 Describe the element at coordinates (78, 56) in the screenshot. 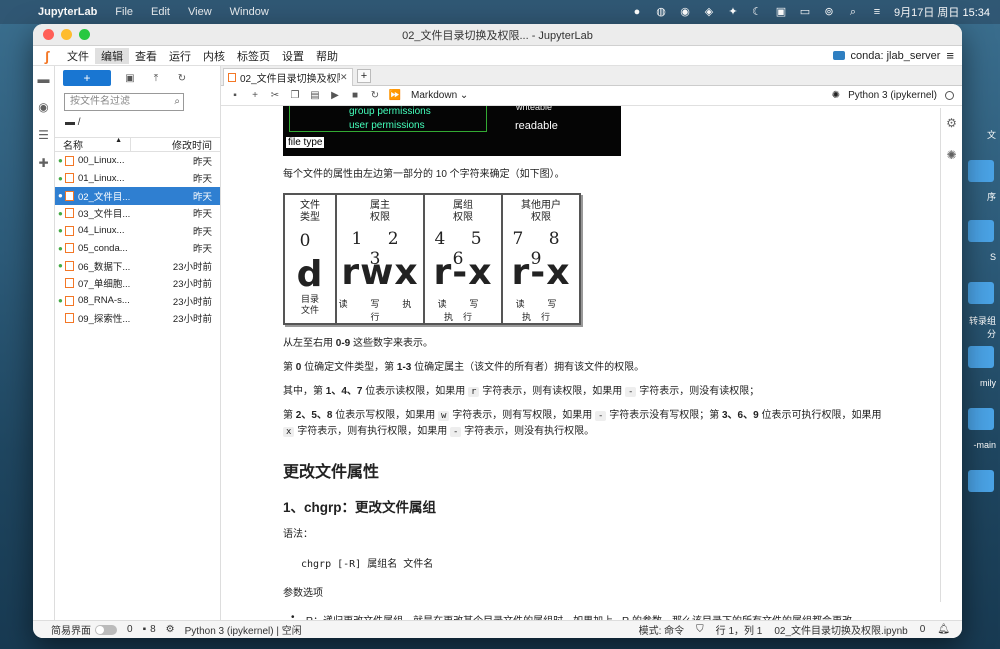

I see `menu-file: 文件` at that location.